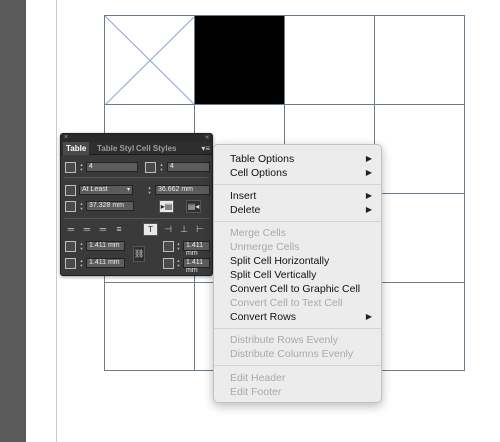 This screenshot has width=500, height=442. What do you see at coordinates (178, 246) in the screenshot?
I see `left-inset-stepper-icon: ▲ ▼` at bounding box center [178, 246].